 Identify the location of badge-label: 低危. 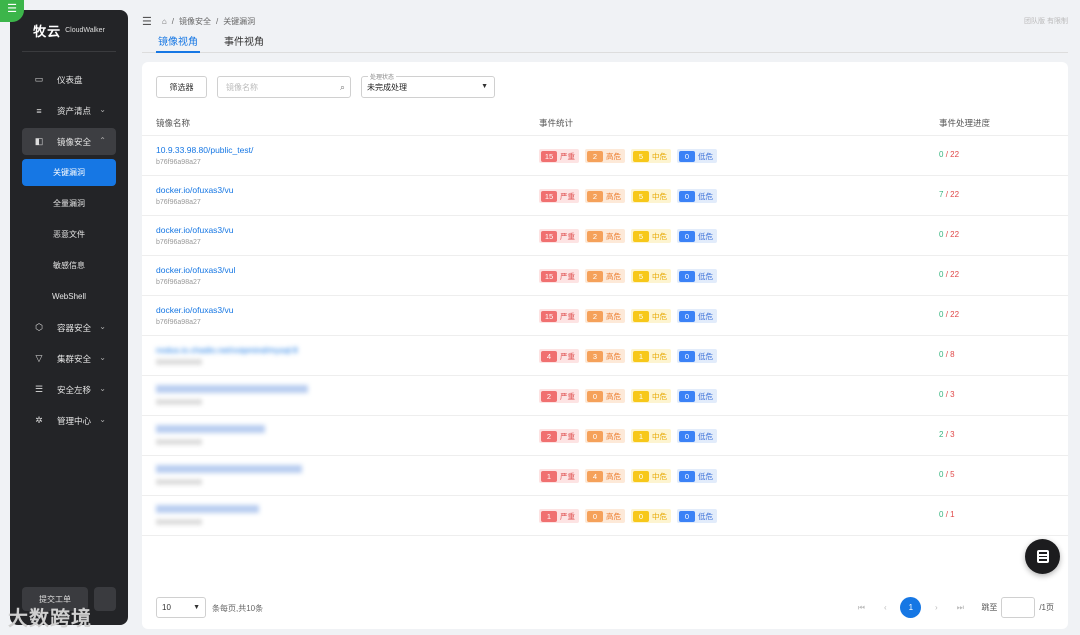
(705, 236).